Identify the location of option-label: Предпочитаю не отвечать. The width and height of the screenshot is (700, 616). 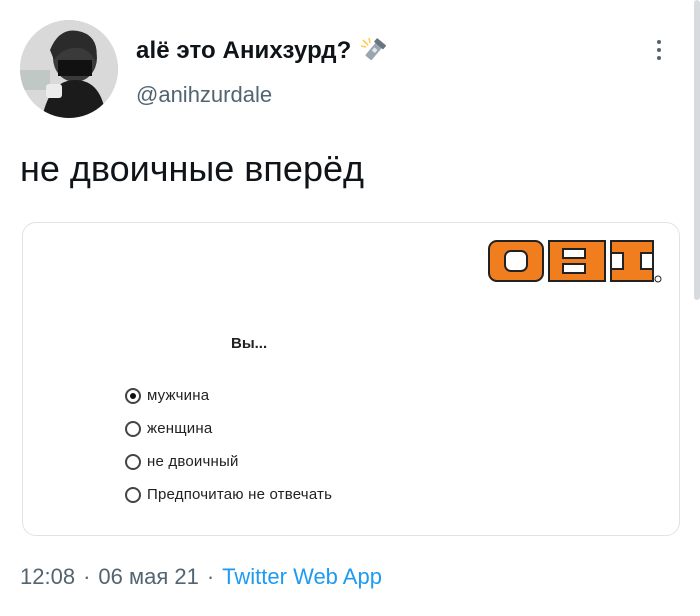
(240, 494).